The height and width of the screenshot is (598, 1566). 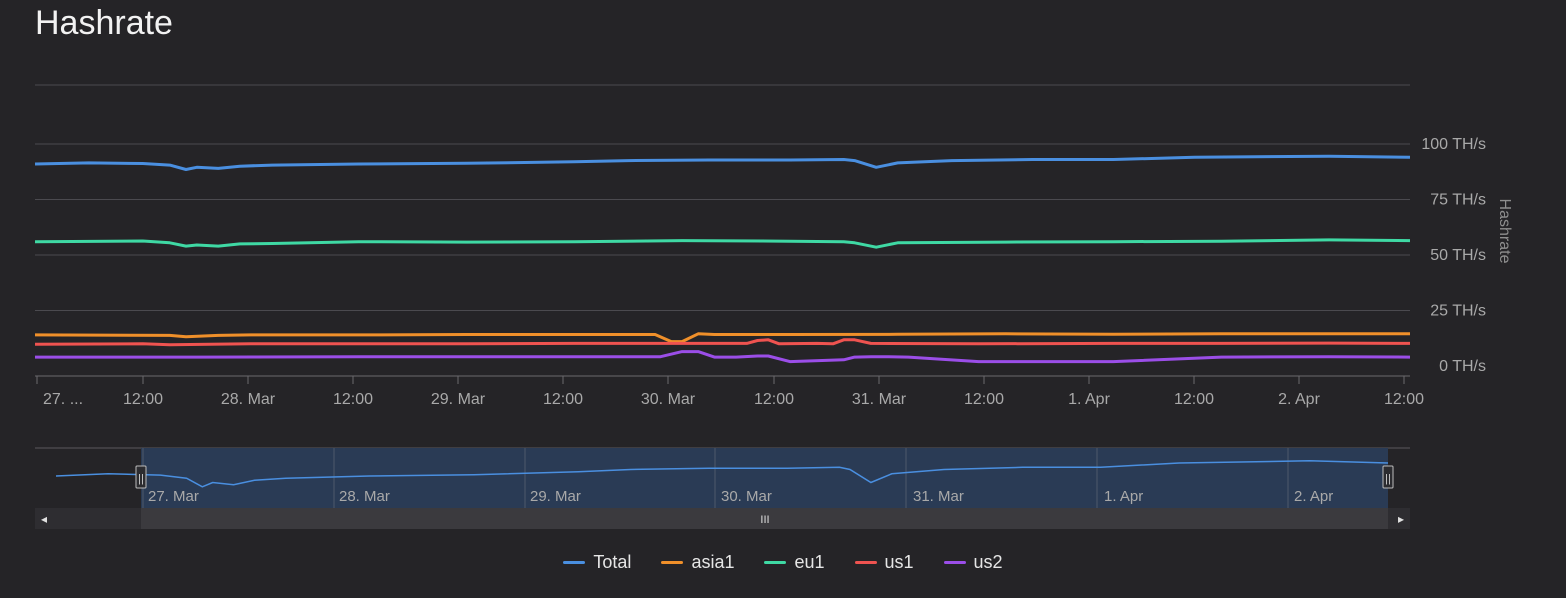 What do you see at coordinates (1313, 496) in the screenshot?
I see `navigator-label: 2. Apr` at bounding box center [1313, 496].